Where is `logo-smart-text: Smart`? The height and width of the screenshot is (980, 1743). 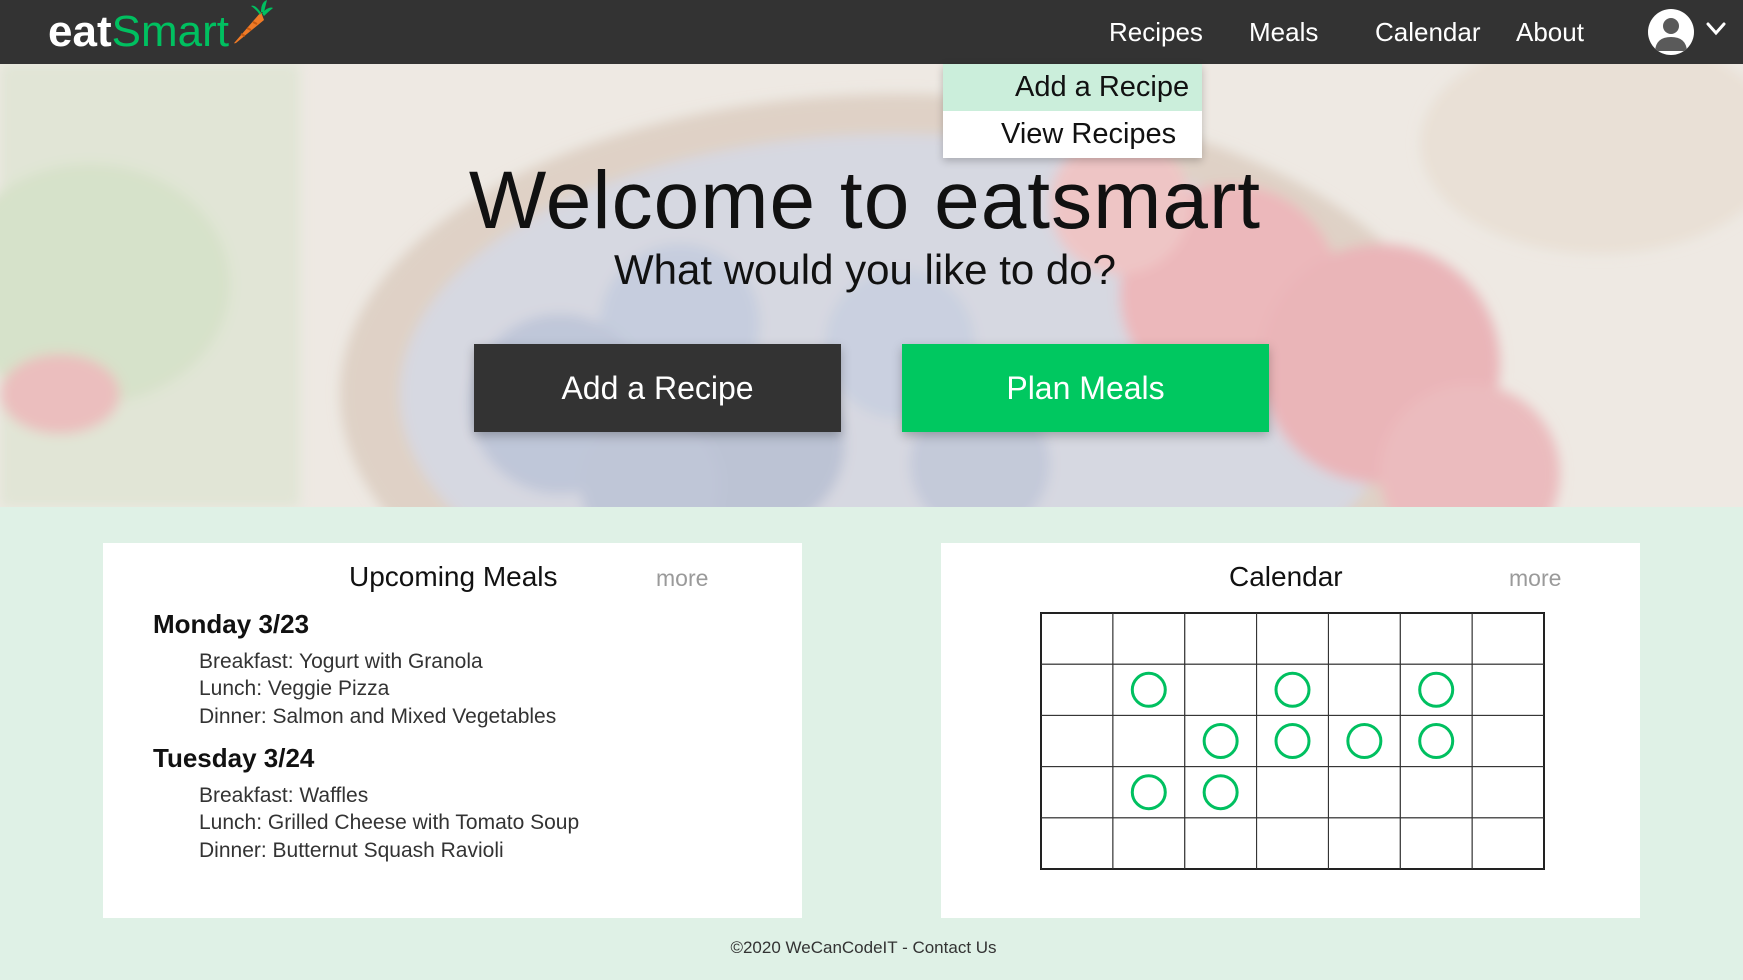 logo-smart-text: Smart is located at coordinates (170, 31).